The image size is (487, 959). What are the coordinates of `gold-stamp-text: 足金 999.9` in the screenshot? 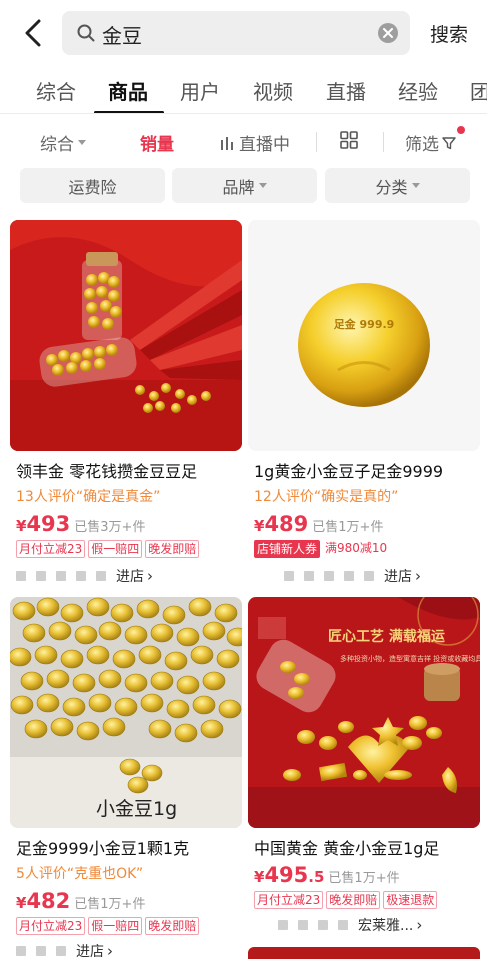 It's located at (364, 324).